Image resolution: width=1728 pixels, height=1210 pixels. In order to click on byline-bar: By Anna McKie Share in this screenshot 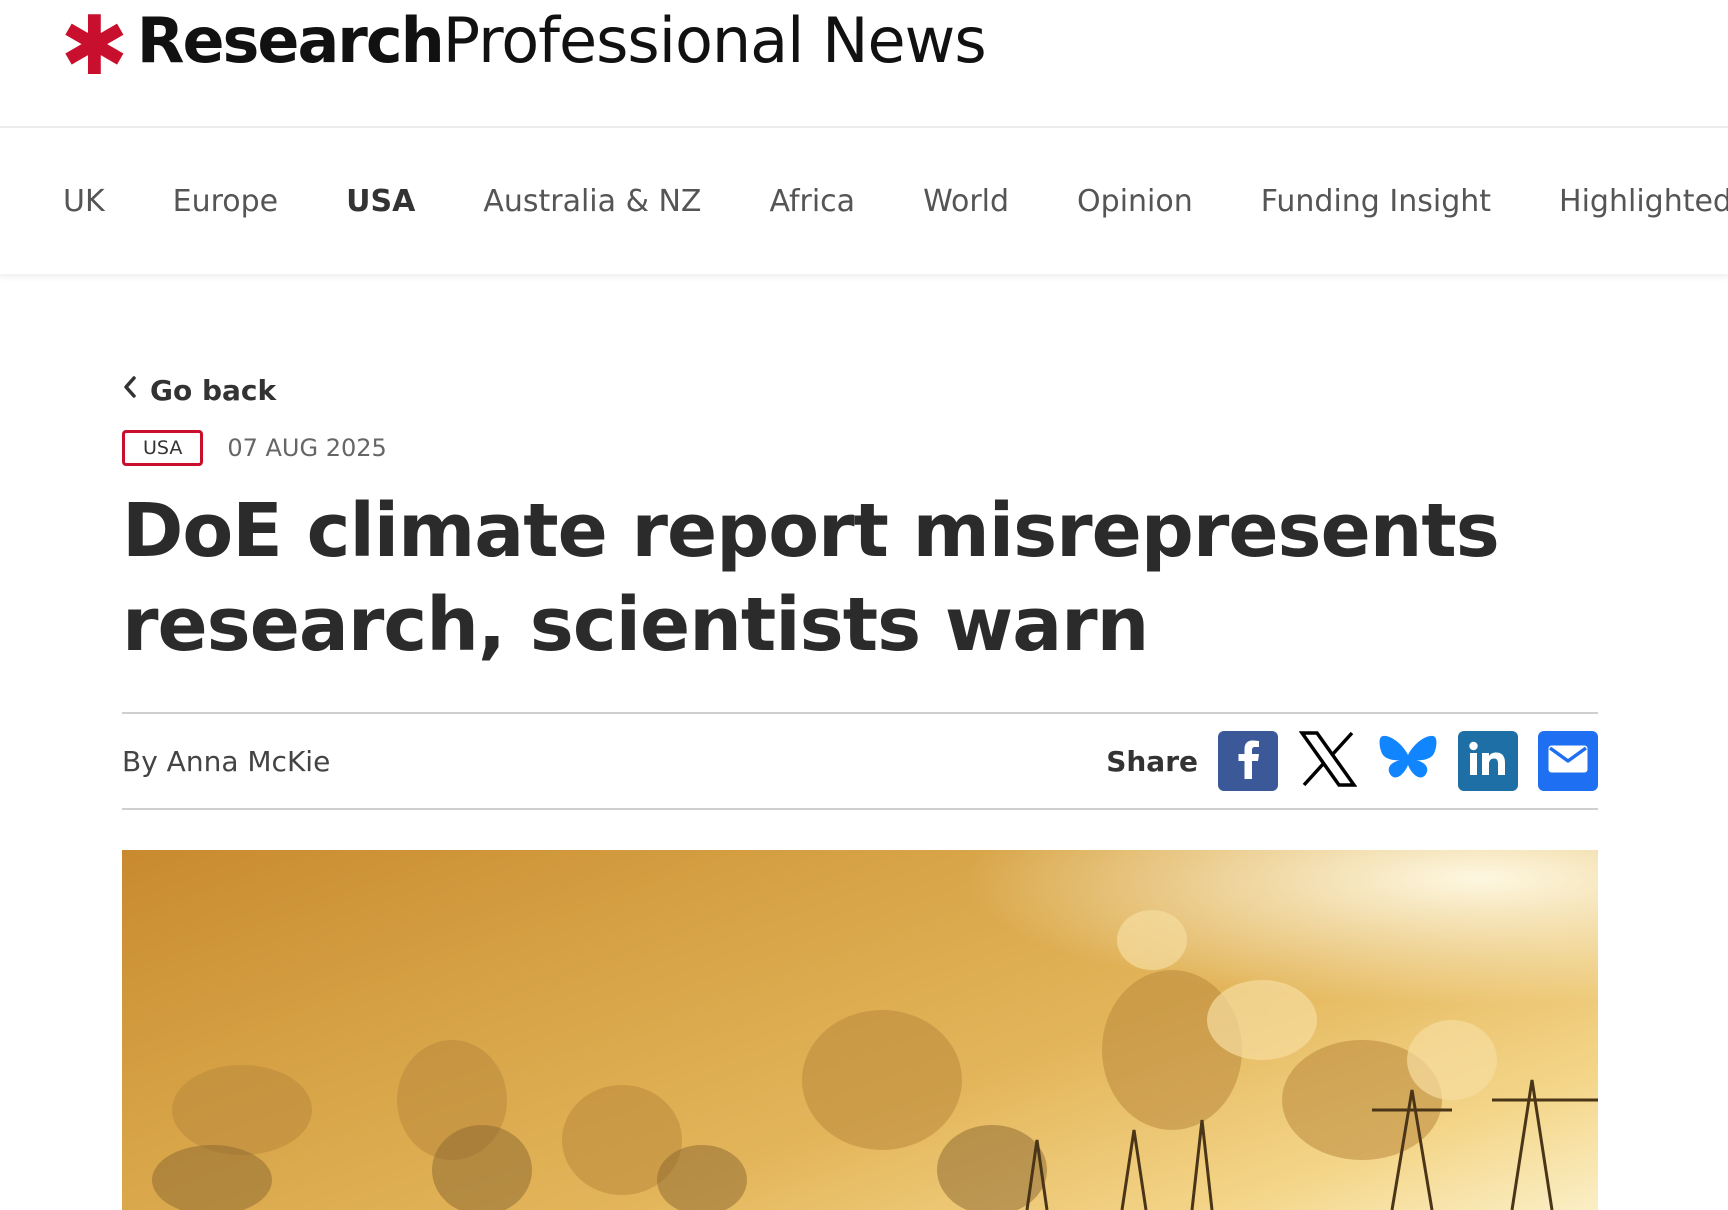, I will do `click(860, 761)`.